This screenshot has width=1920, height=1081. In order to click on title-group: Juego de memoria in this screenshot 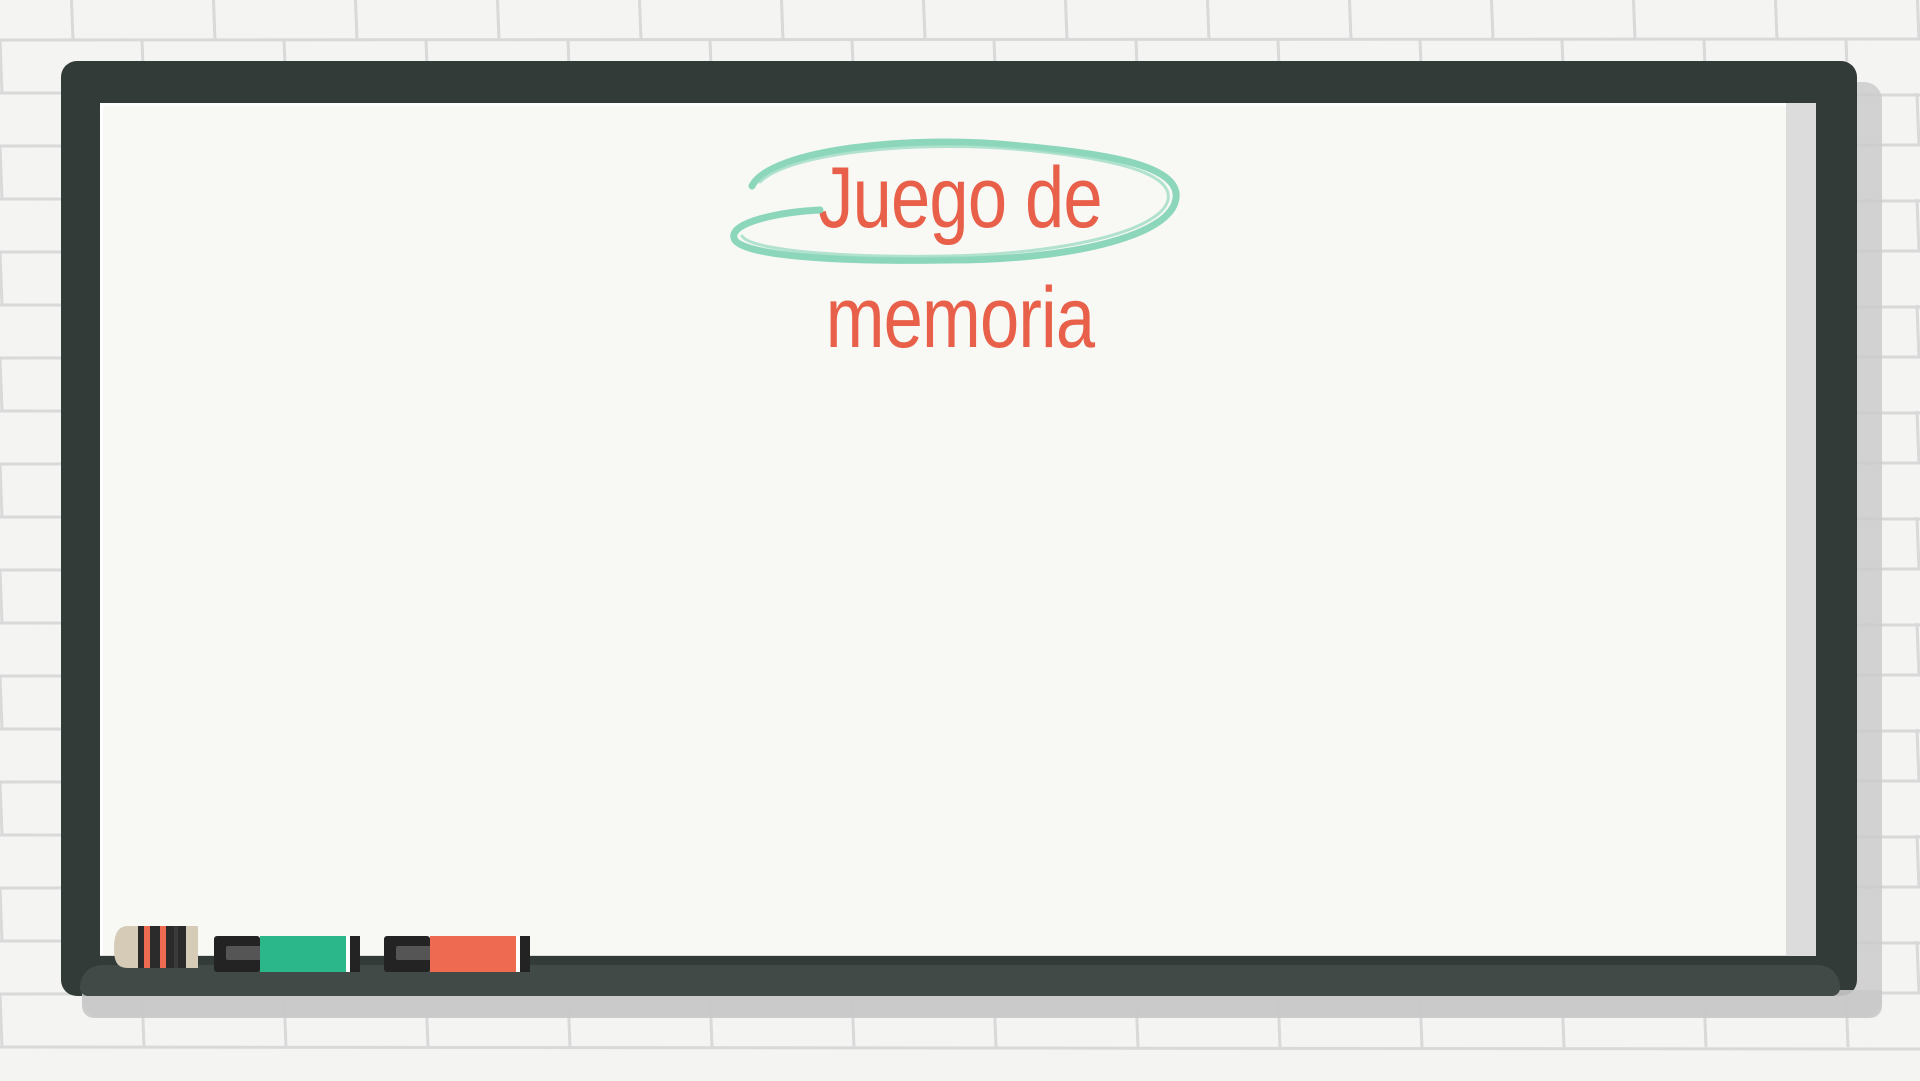, I will do `click(960, 252)`.